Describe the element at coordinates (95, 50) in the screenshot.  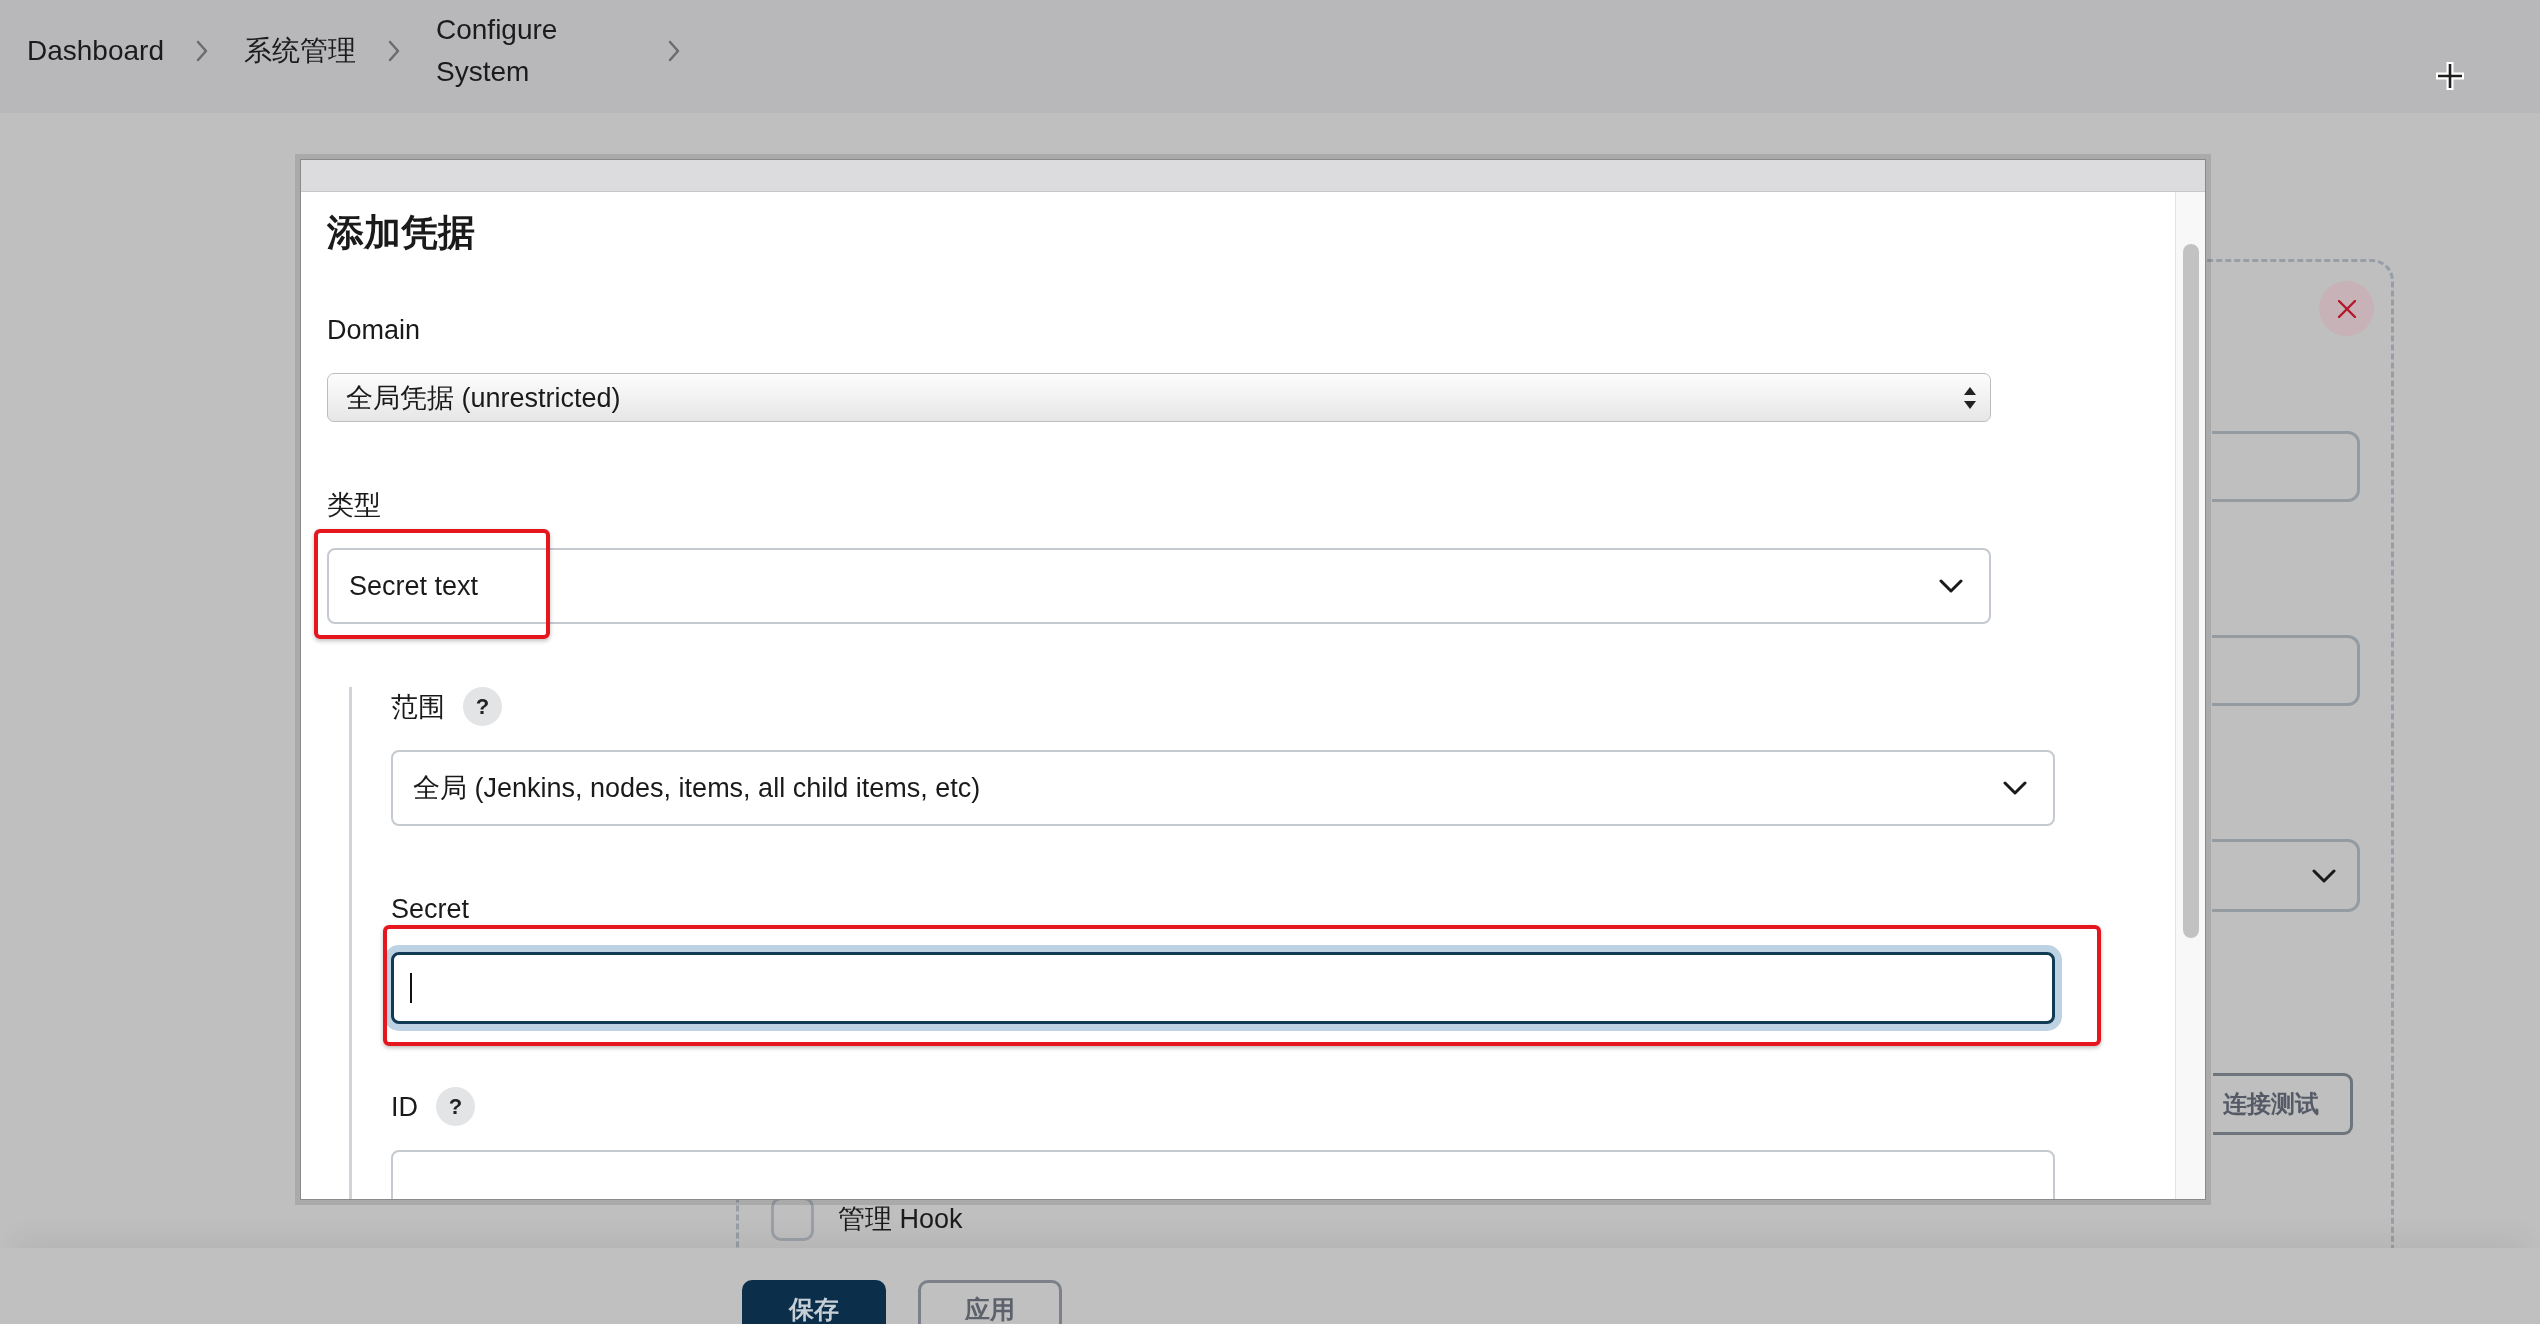
I see `breadcrumb-link: Dashboard` at that location.